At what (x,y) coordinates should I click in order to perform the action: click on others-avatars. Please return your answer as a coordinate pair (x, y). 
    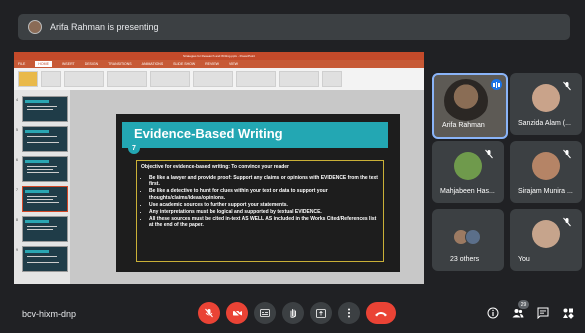
    Looking at the image, I should click on (468, 236).